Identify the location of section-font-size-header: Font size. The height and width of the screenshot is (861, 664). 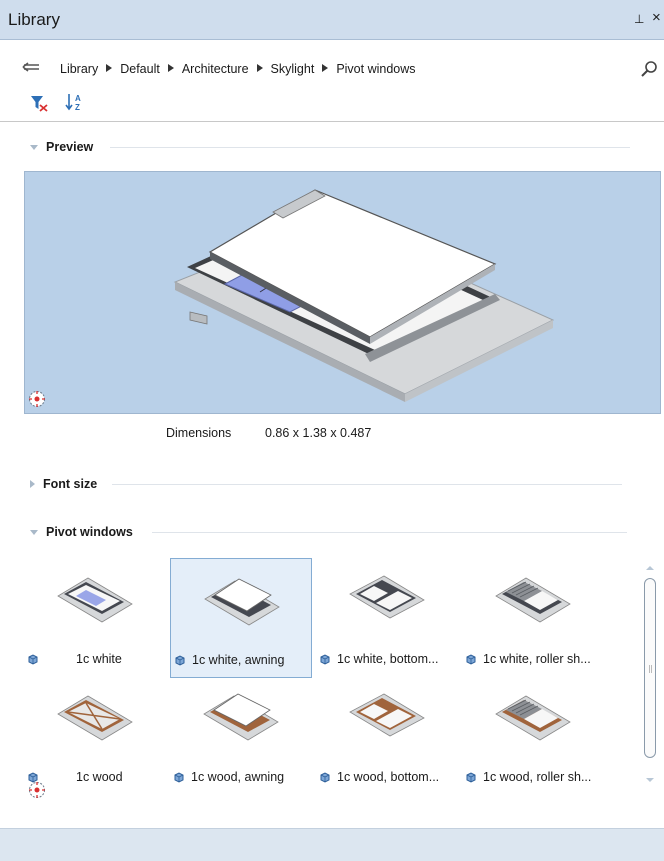
(63, 484).